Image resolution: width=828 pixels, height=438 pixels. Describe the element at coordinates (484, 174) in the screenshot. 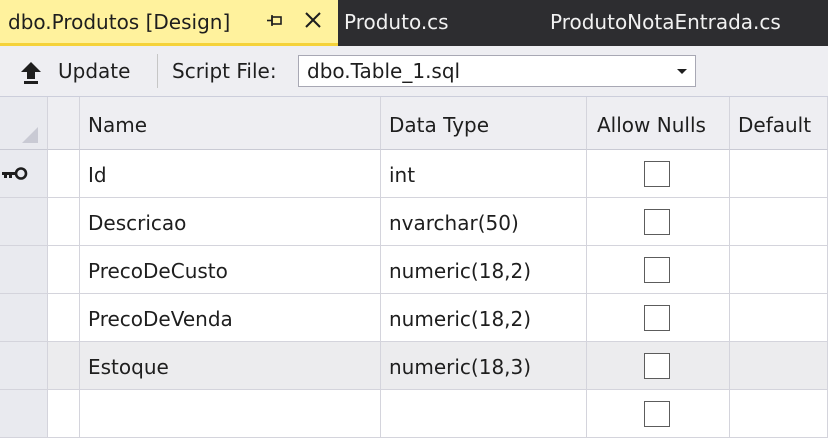

I see `data-type-cell: int` at that location.